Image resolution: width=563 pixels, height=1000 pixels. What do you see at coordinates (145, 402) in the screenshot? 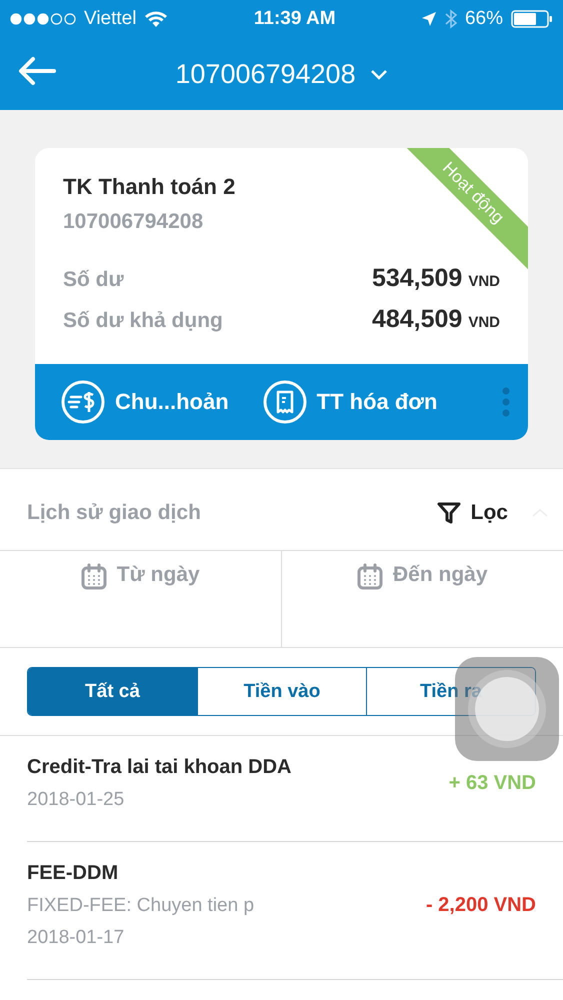
I see `card-action-button: Chu...hoản` at bounding box center [145, 402].